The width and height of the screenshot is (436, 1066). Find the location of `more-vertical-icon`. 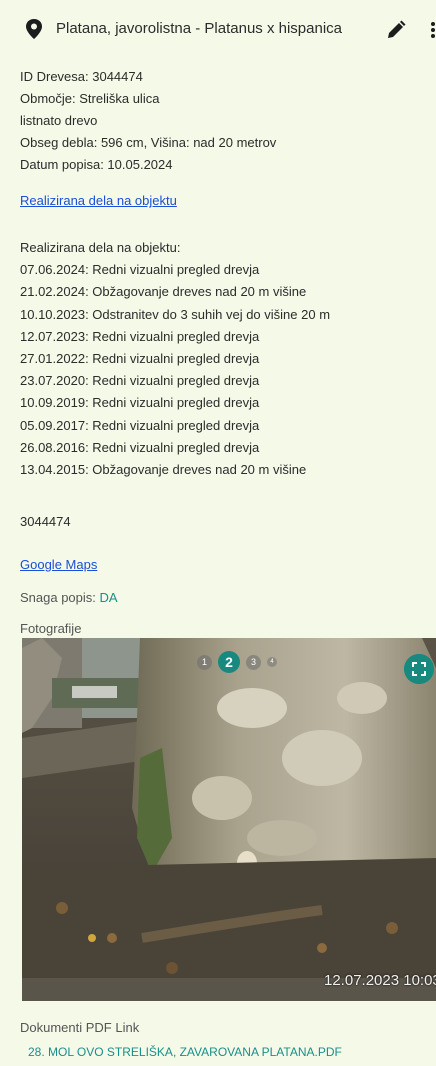

more-vertical-icon is located at coordinates (432, 30).